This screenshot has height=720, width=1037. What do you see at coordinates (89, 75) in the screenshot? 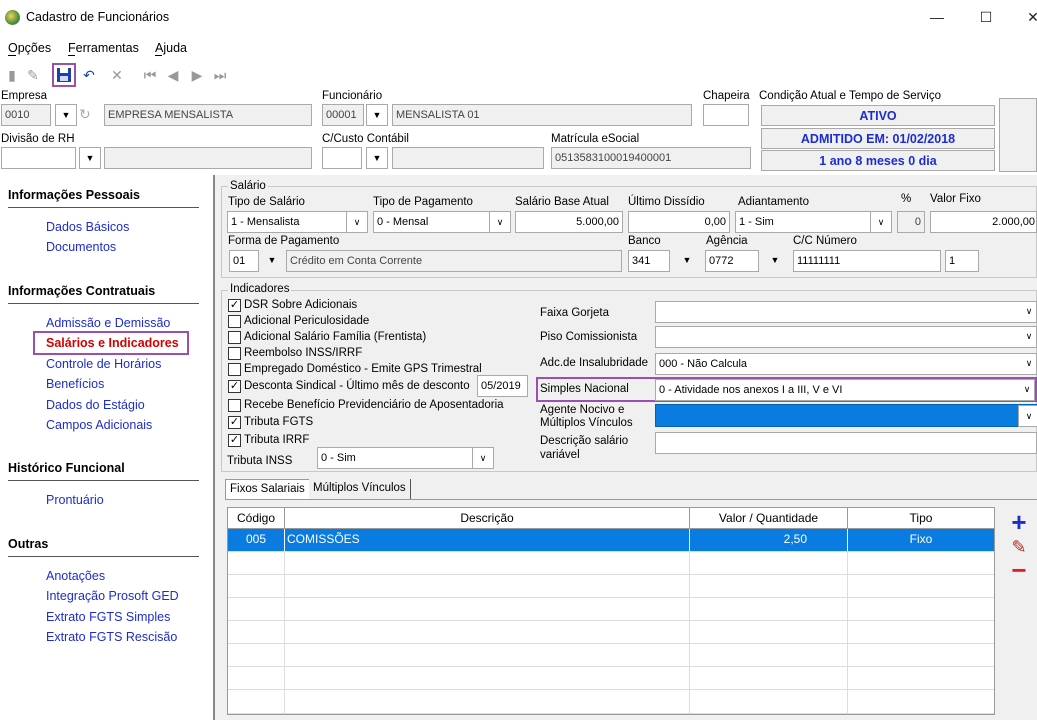
I see `undo-icon: ↶` at bounding box center [89, 75].